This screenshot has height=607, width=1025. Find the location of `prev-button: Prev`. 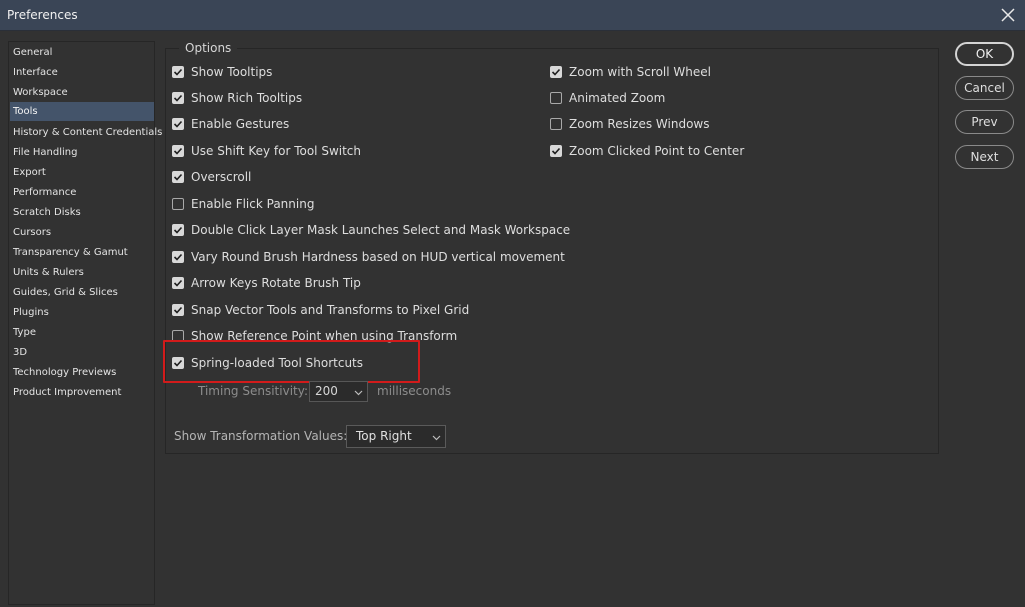

prev-button: Prev is located at coordinates (984, 122).